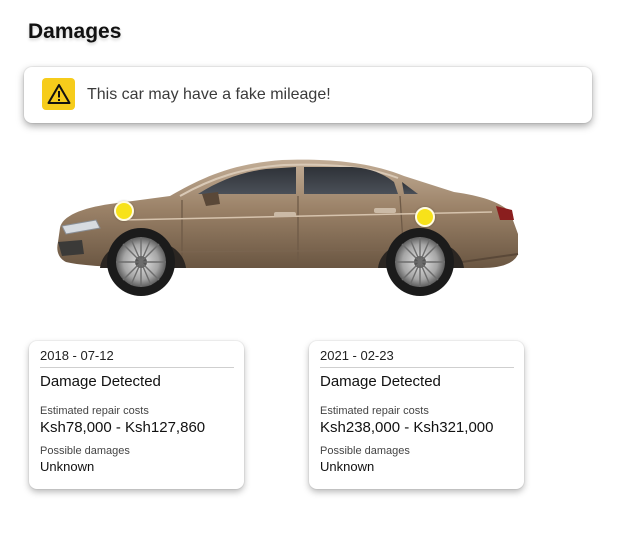 Image resolution: width=618 pixels, height=551 pixels. Describe the element at coordinates (407, 427) in the screenshot. I see `repair-cost-range: Ksh238,000 - Ksh321,000` at that location.